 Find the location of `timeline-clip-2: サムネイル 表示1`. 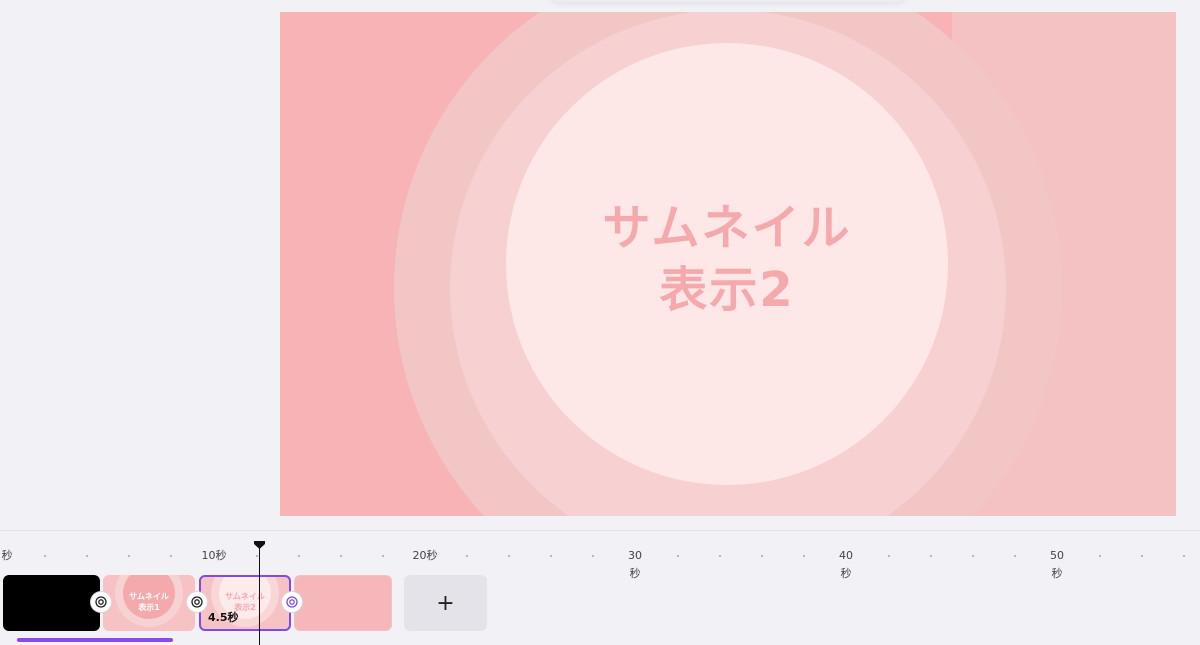

timeline-clip-2: サムネイル 表示1 is located at coordinates (149, 603).